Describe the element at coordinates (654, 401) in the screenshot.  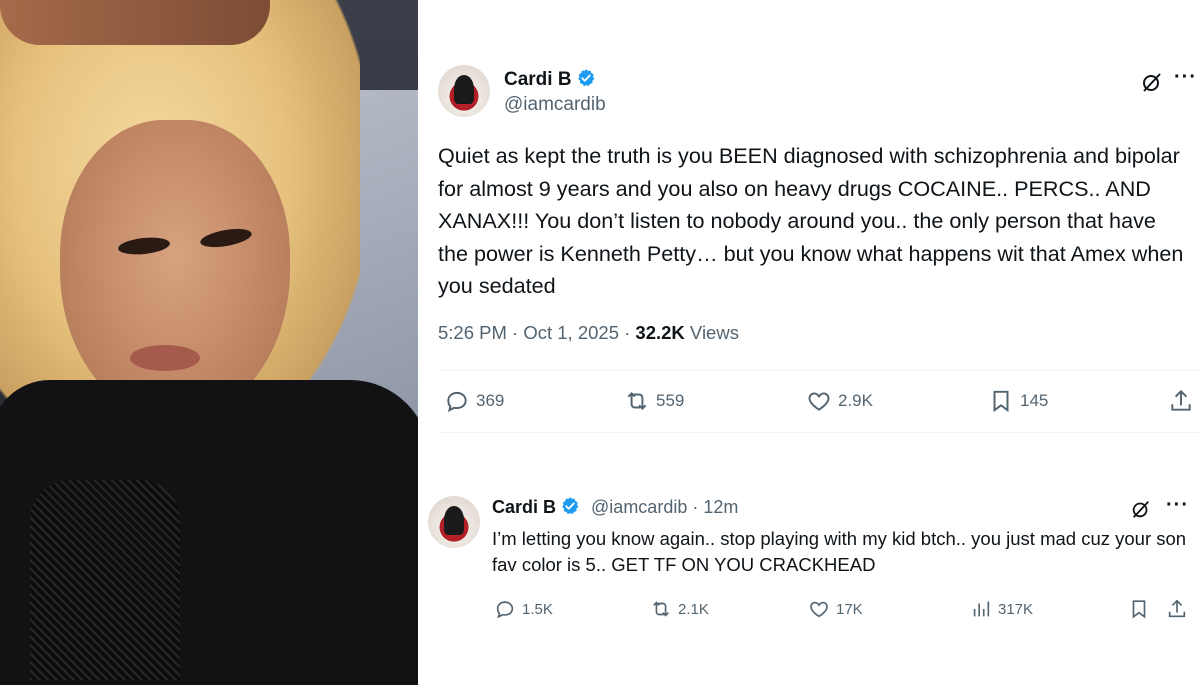
I see `repost-button: 559` at that location.